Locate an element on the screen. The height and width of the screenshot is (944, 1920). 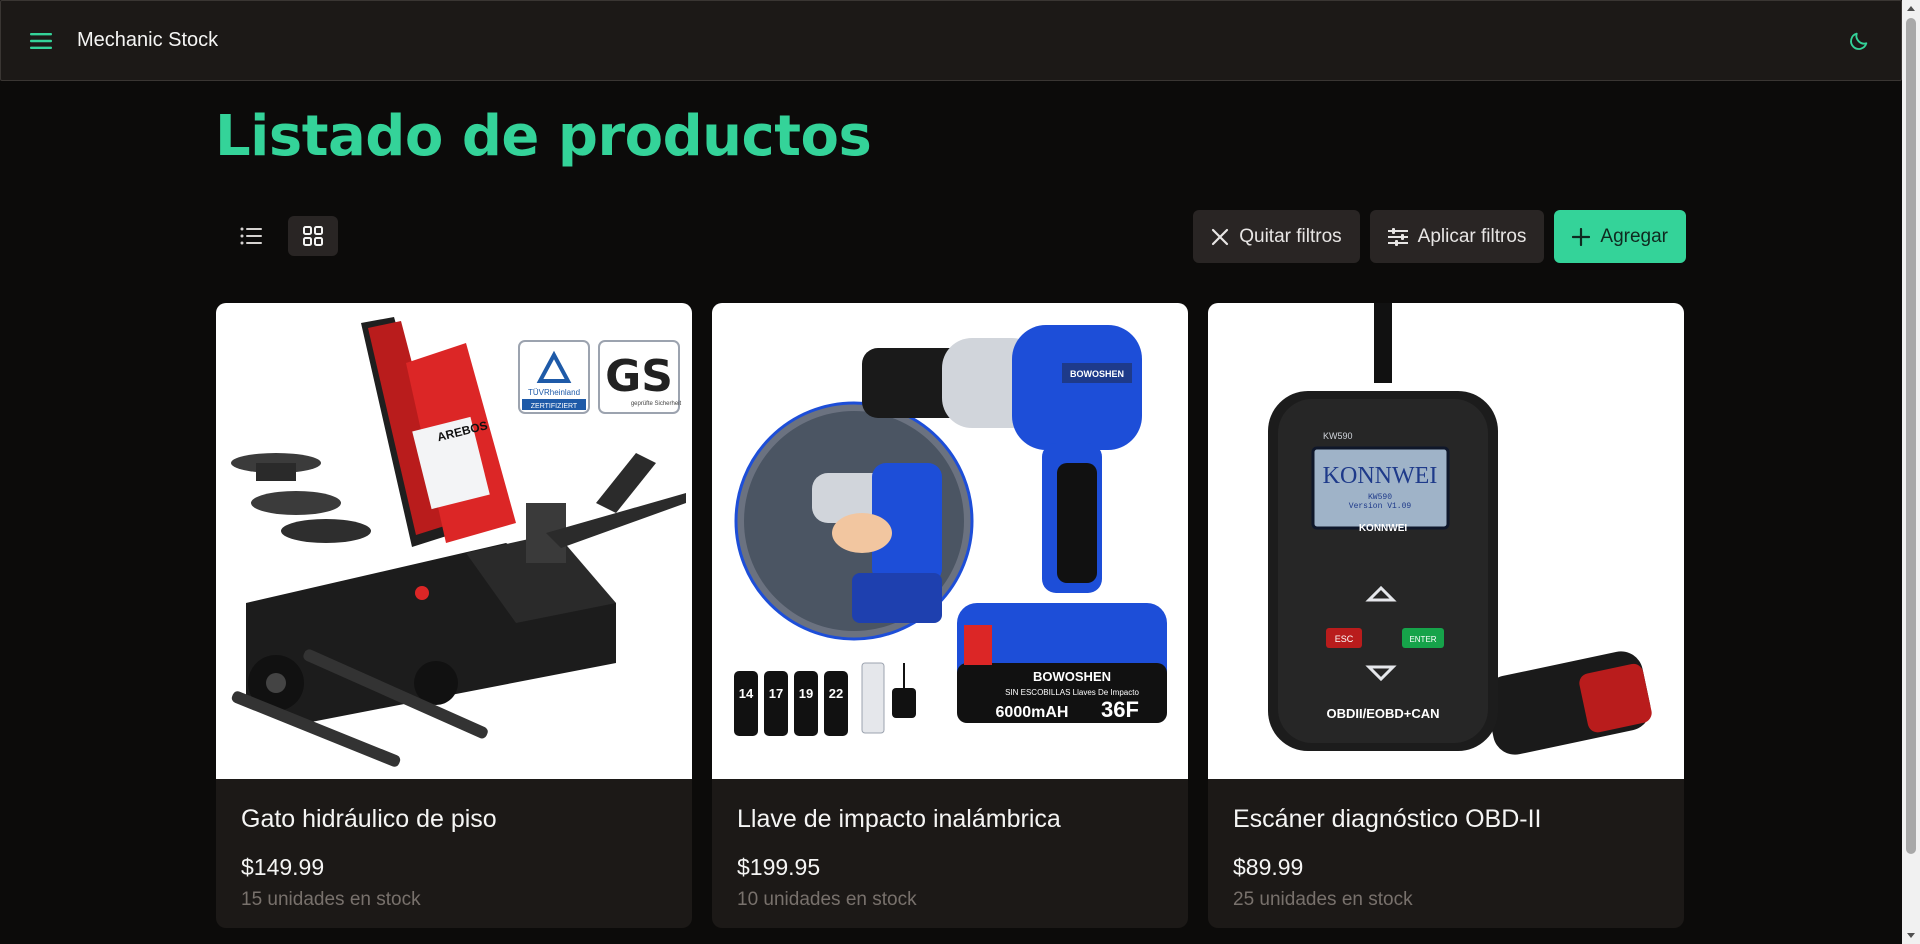
moon-icon is located at coordinates (1859, 41).